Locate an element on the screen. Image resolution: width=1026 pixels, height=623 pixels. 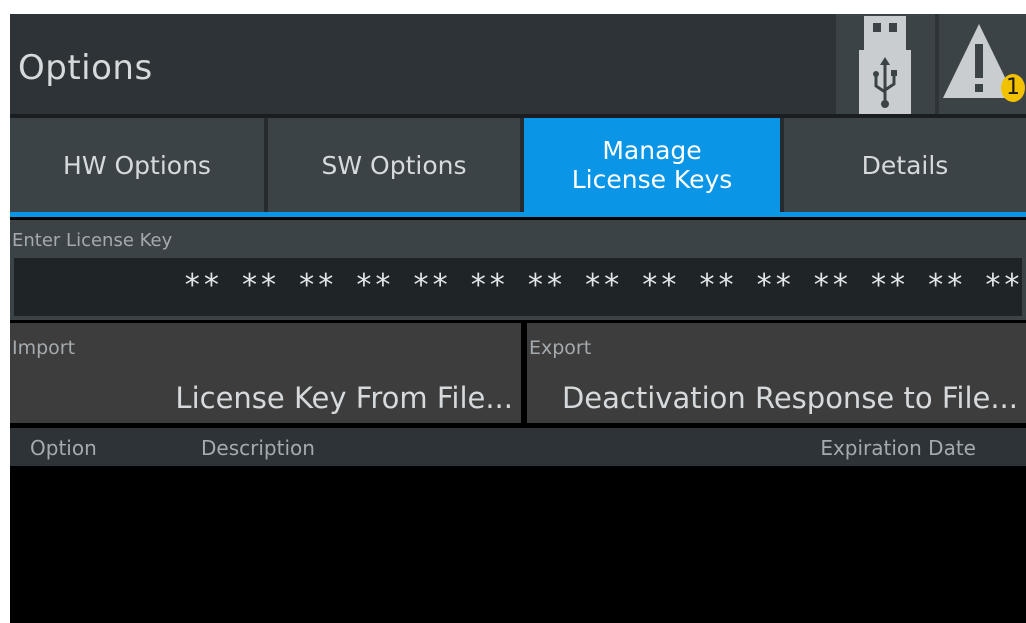
active-tab-underline is located at coordinates (518, 214).